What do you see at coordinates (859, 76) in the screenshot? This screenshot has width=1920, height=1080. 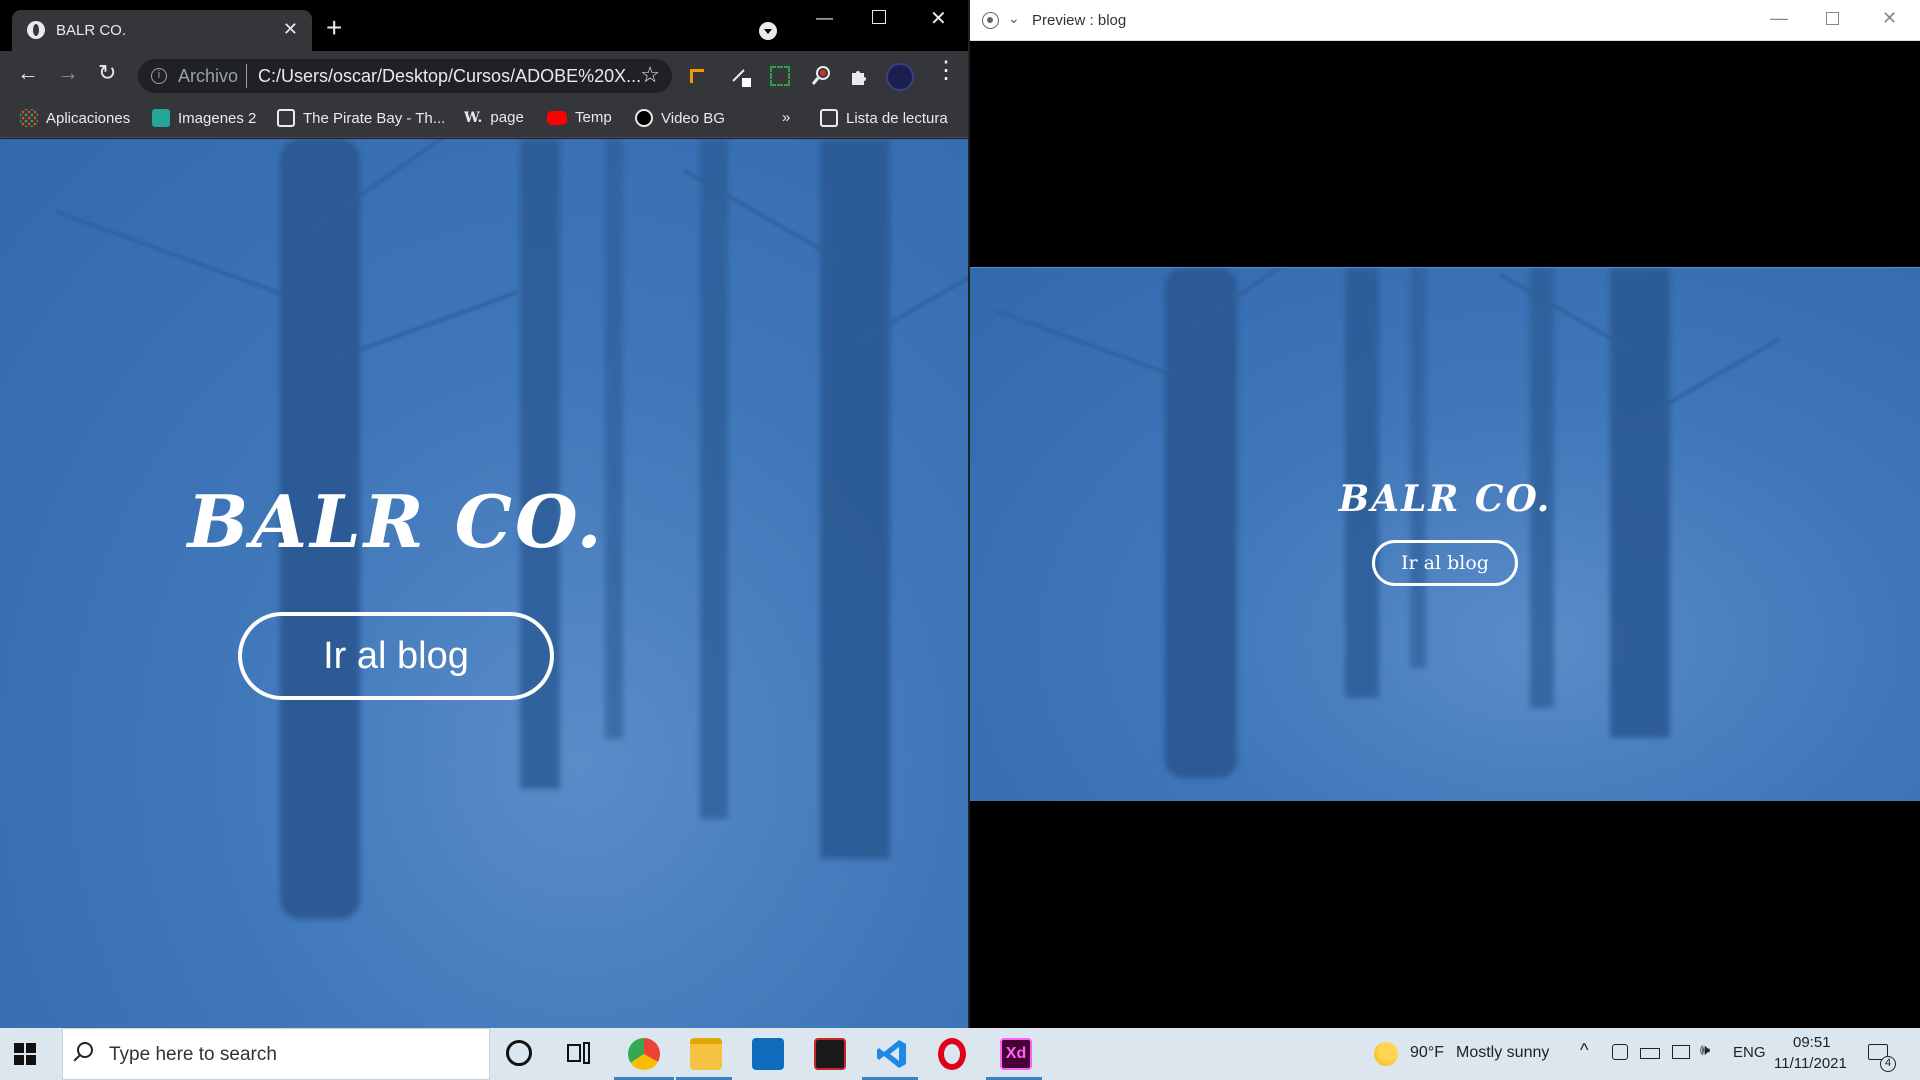 I see `extensions-puzzle-icon` at bounding box center [859, 76].